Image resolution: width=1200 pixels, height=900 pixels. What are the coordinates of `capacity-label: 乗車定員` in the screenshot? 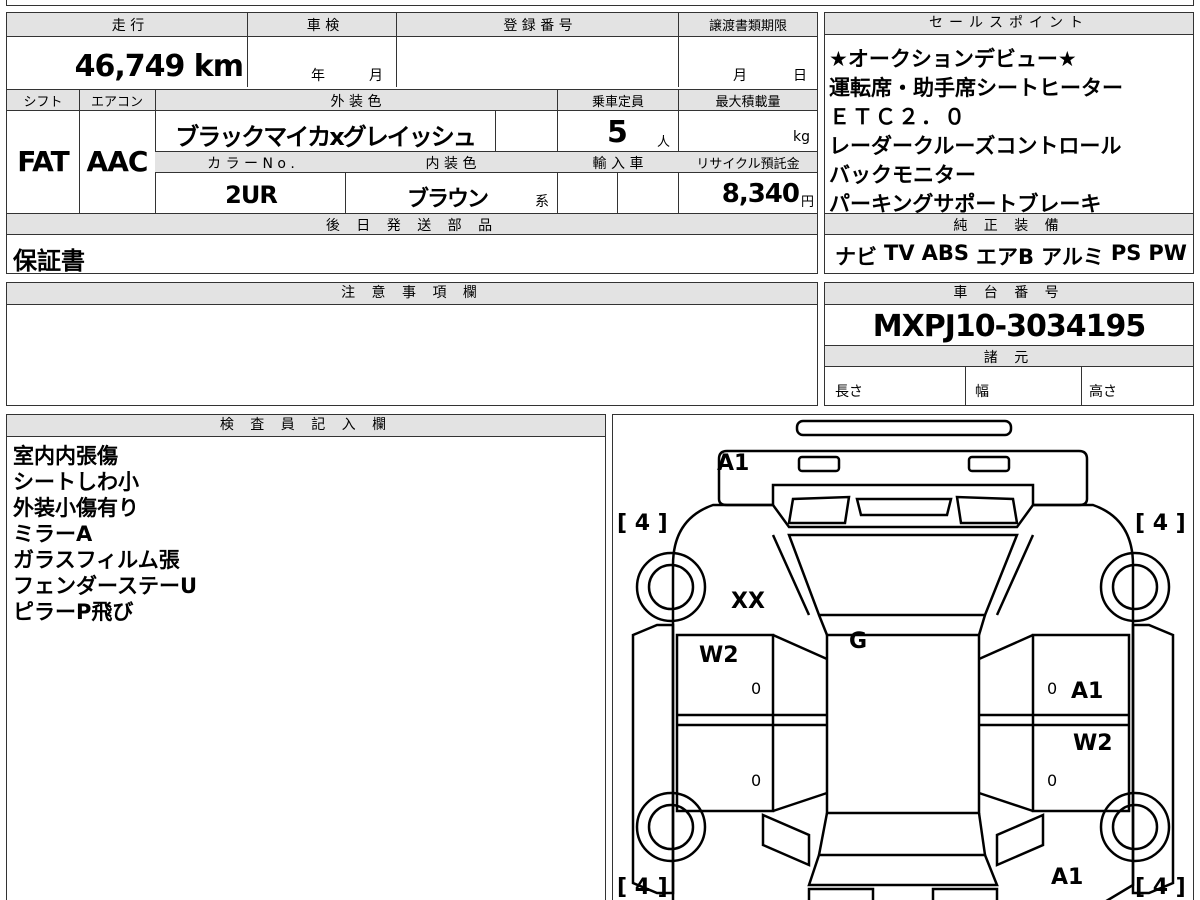 It's located at (617, 102).